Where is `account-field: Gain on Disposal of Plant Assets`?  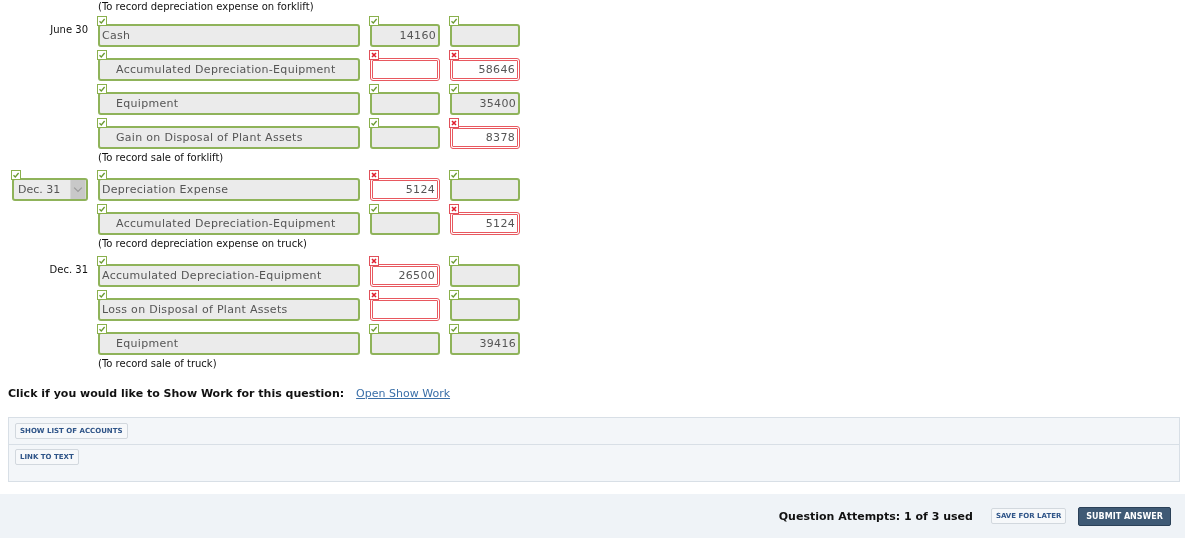 account-field: Gain on Disposal of Plant Assets is located at coordinates (229, 137).